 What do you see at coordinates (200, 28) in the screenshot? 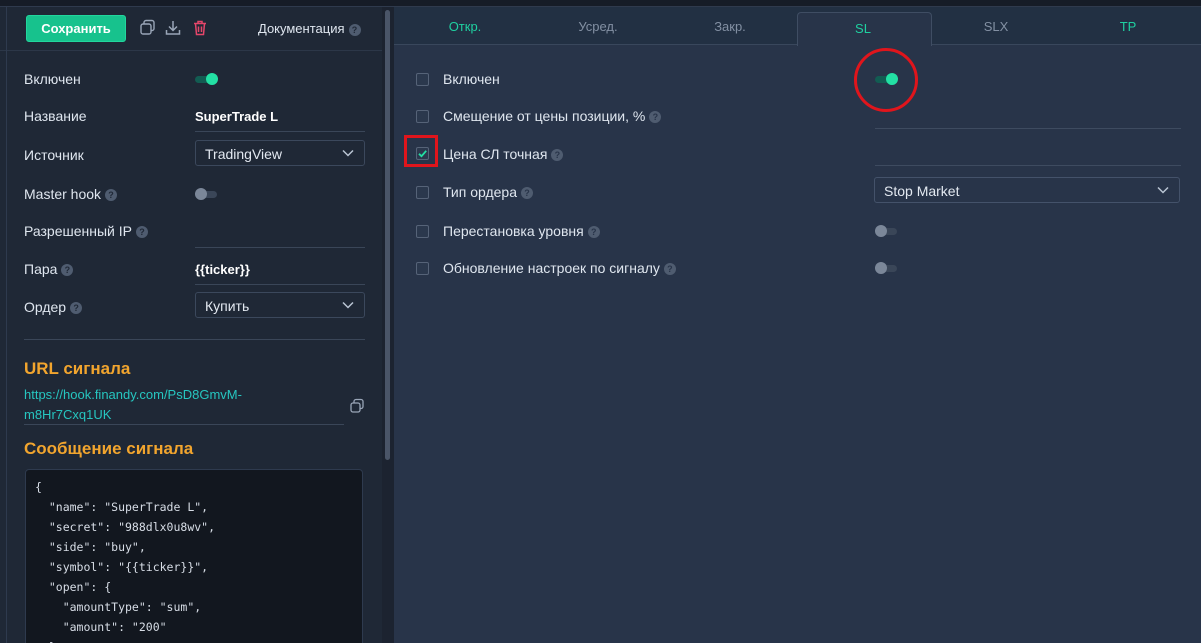
I see `delete-icon` at bounding box center [200, 28].